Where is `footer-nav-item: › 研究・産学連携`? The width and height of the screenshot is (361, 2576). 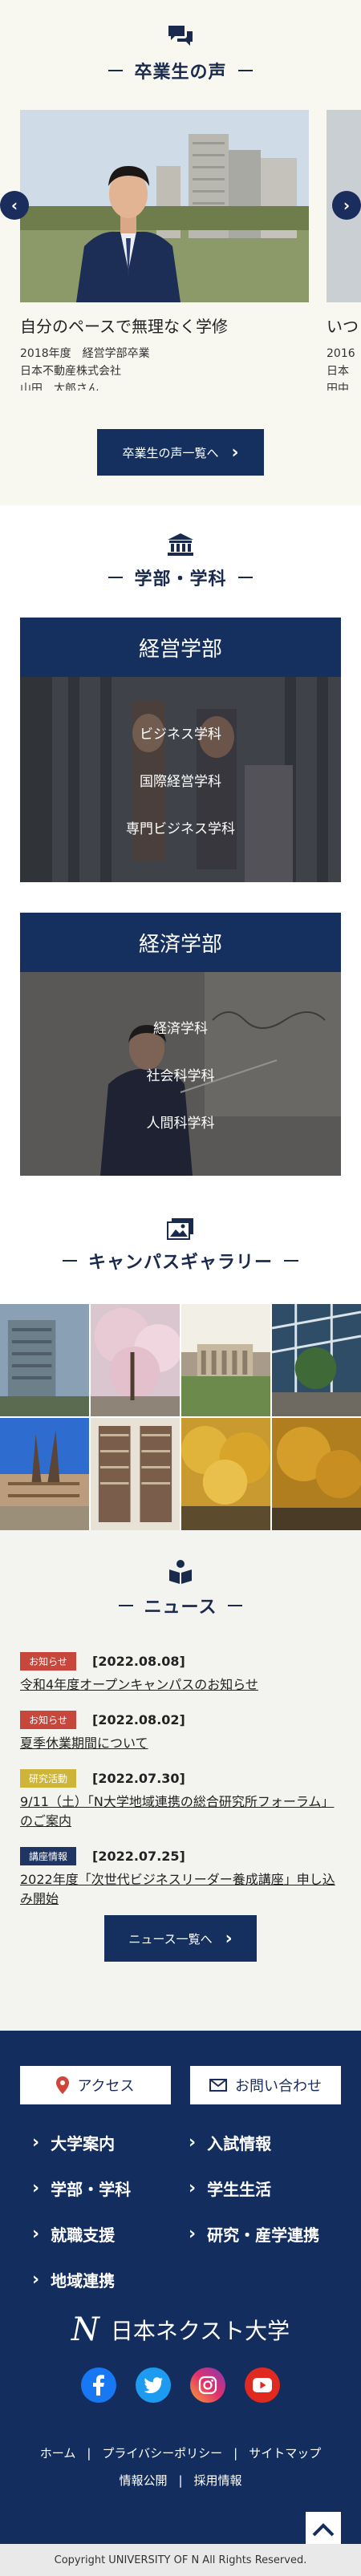
footer-nav-item: › 研究・産学連携 is located at coordinates (267, 2234).